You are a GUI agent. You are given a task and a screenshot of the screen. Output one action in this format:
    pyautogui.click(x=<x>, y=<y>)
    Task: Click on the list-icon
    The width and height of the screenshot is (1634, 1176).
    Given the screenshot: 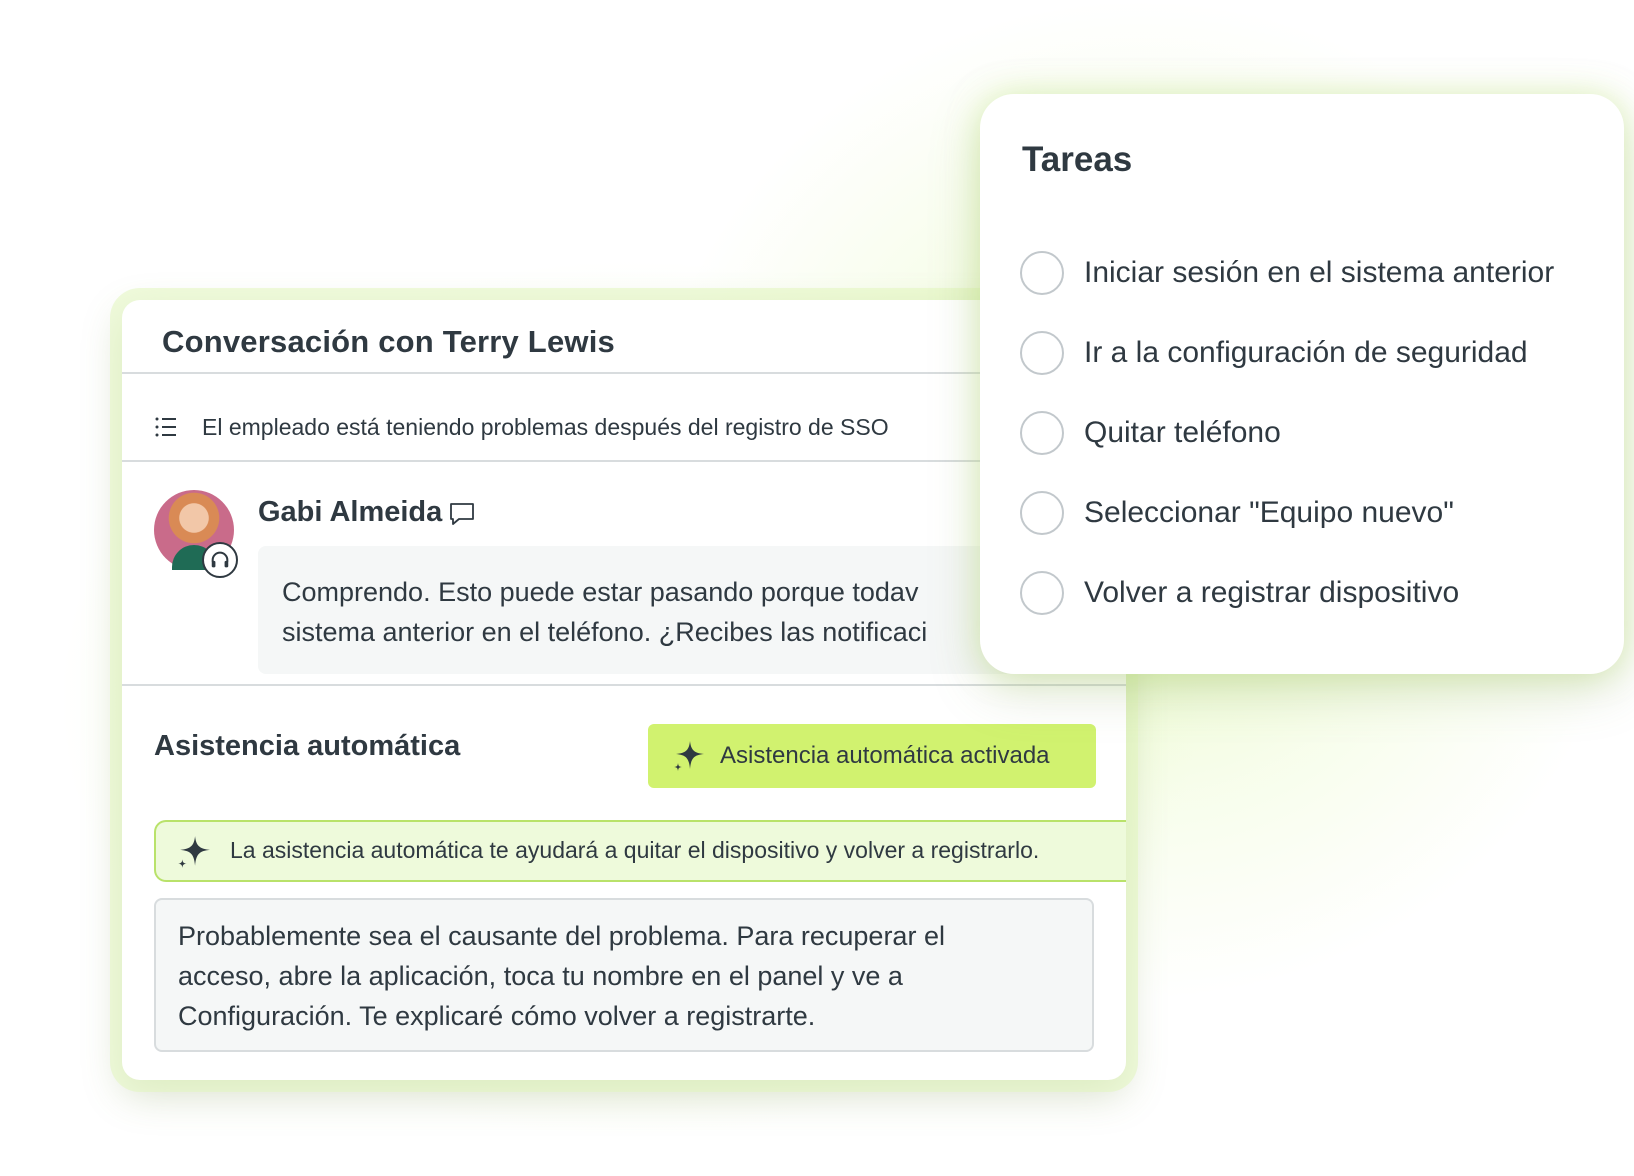 What is the action you would take?
    pyautogui.click(x=165, y=427)
    